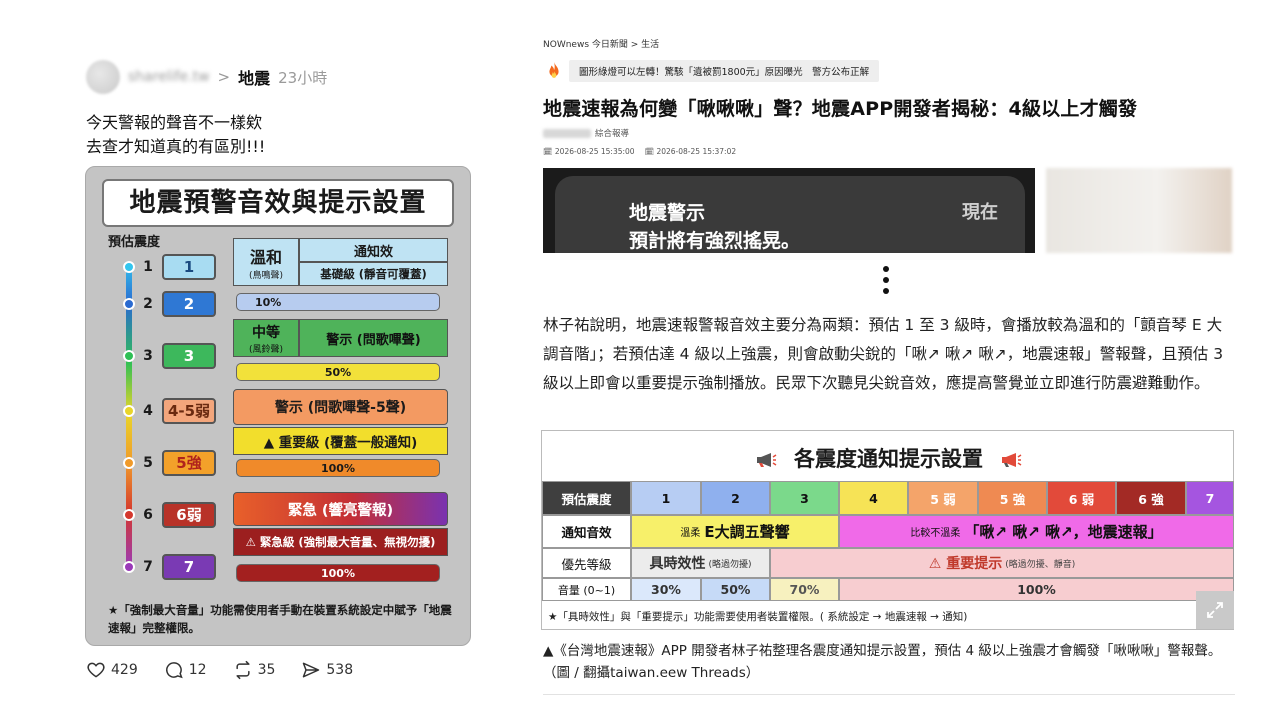 Image resolution: width=1280 pixels, height=720 pixels. Describe the element at coordinates (935, 533) in the screenshot. I see `sound-sharp-prefix: 比較不溫柔` at that location.